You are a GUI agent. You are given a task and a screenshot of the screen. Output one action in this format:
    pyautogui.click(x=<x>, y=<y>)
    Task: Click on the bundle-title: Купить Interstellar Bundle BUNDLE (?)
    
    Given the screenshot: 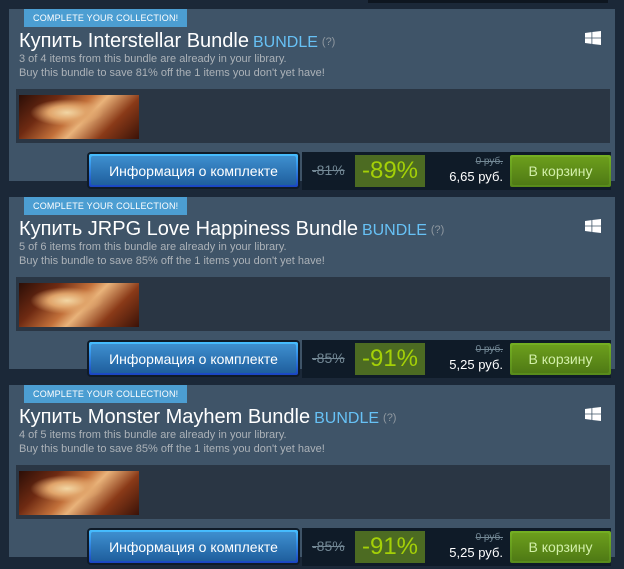 What is the action you would take?
    pyautogui.click(x=177, y=42)
    